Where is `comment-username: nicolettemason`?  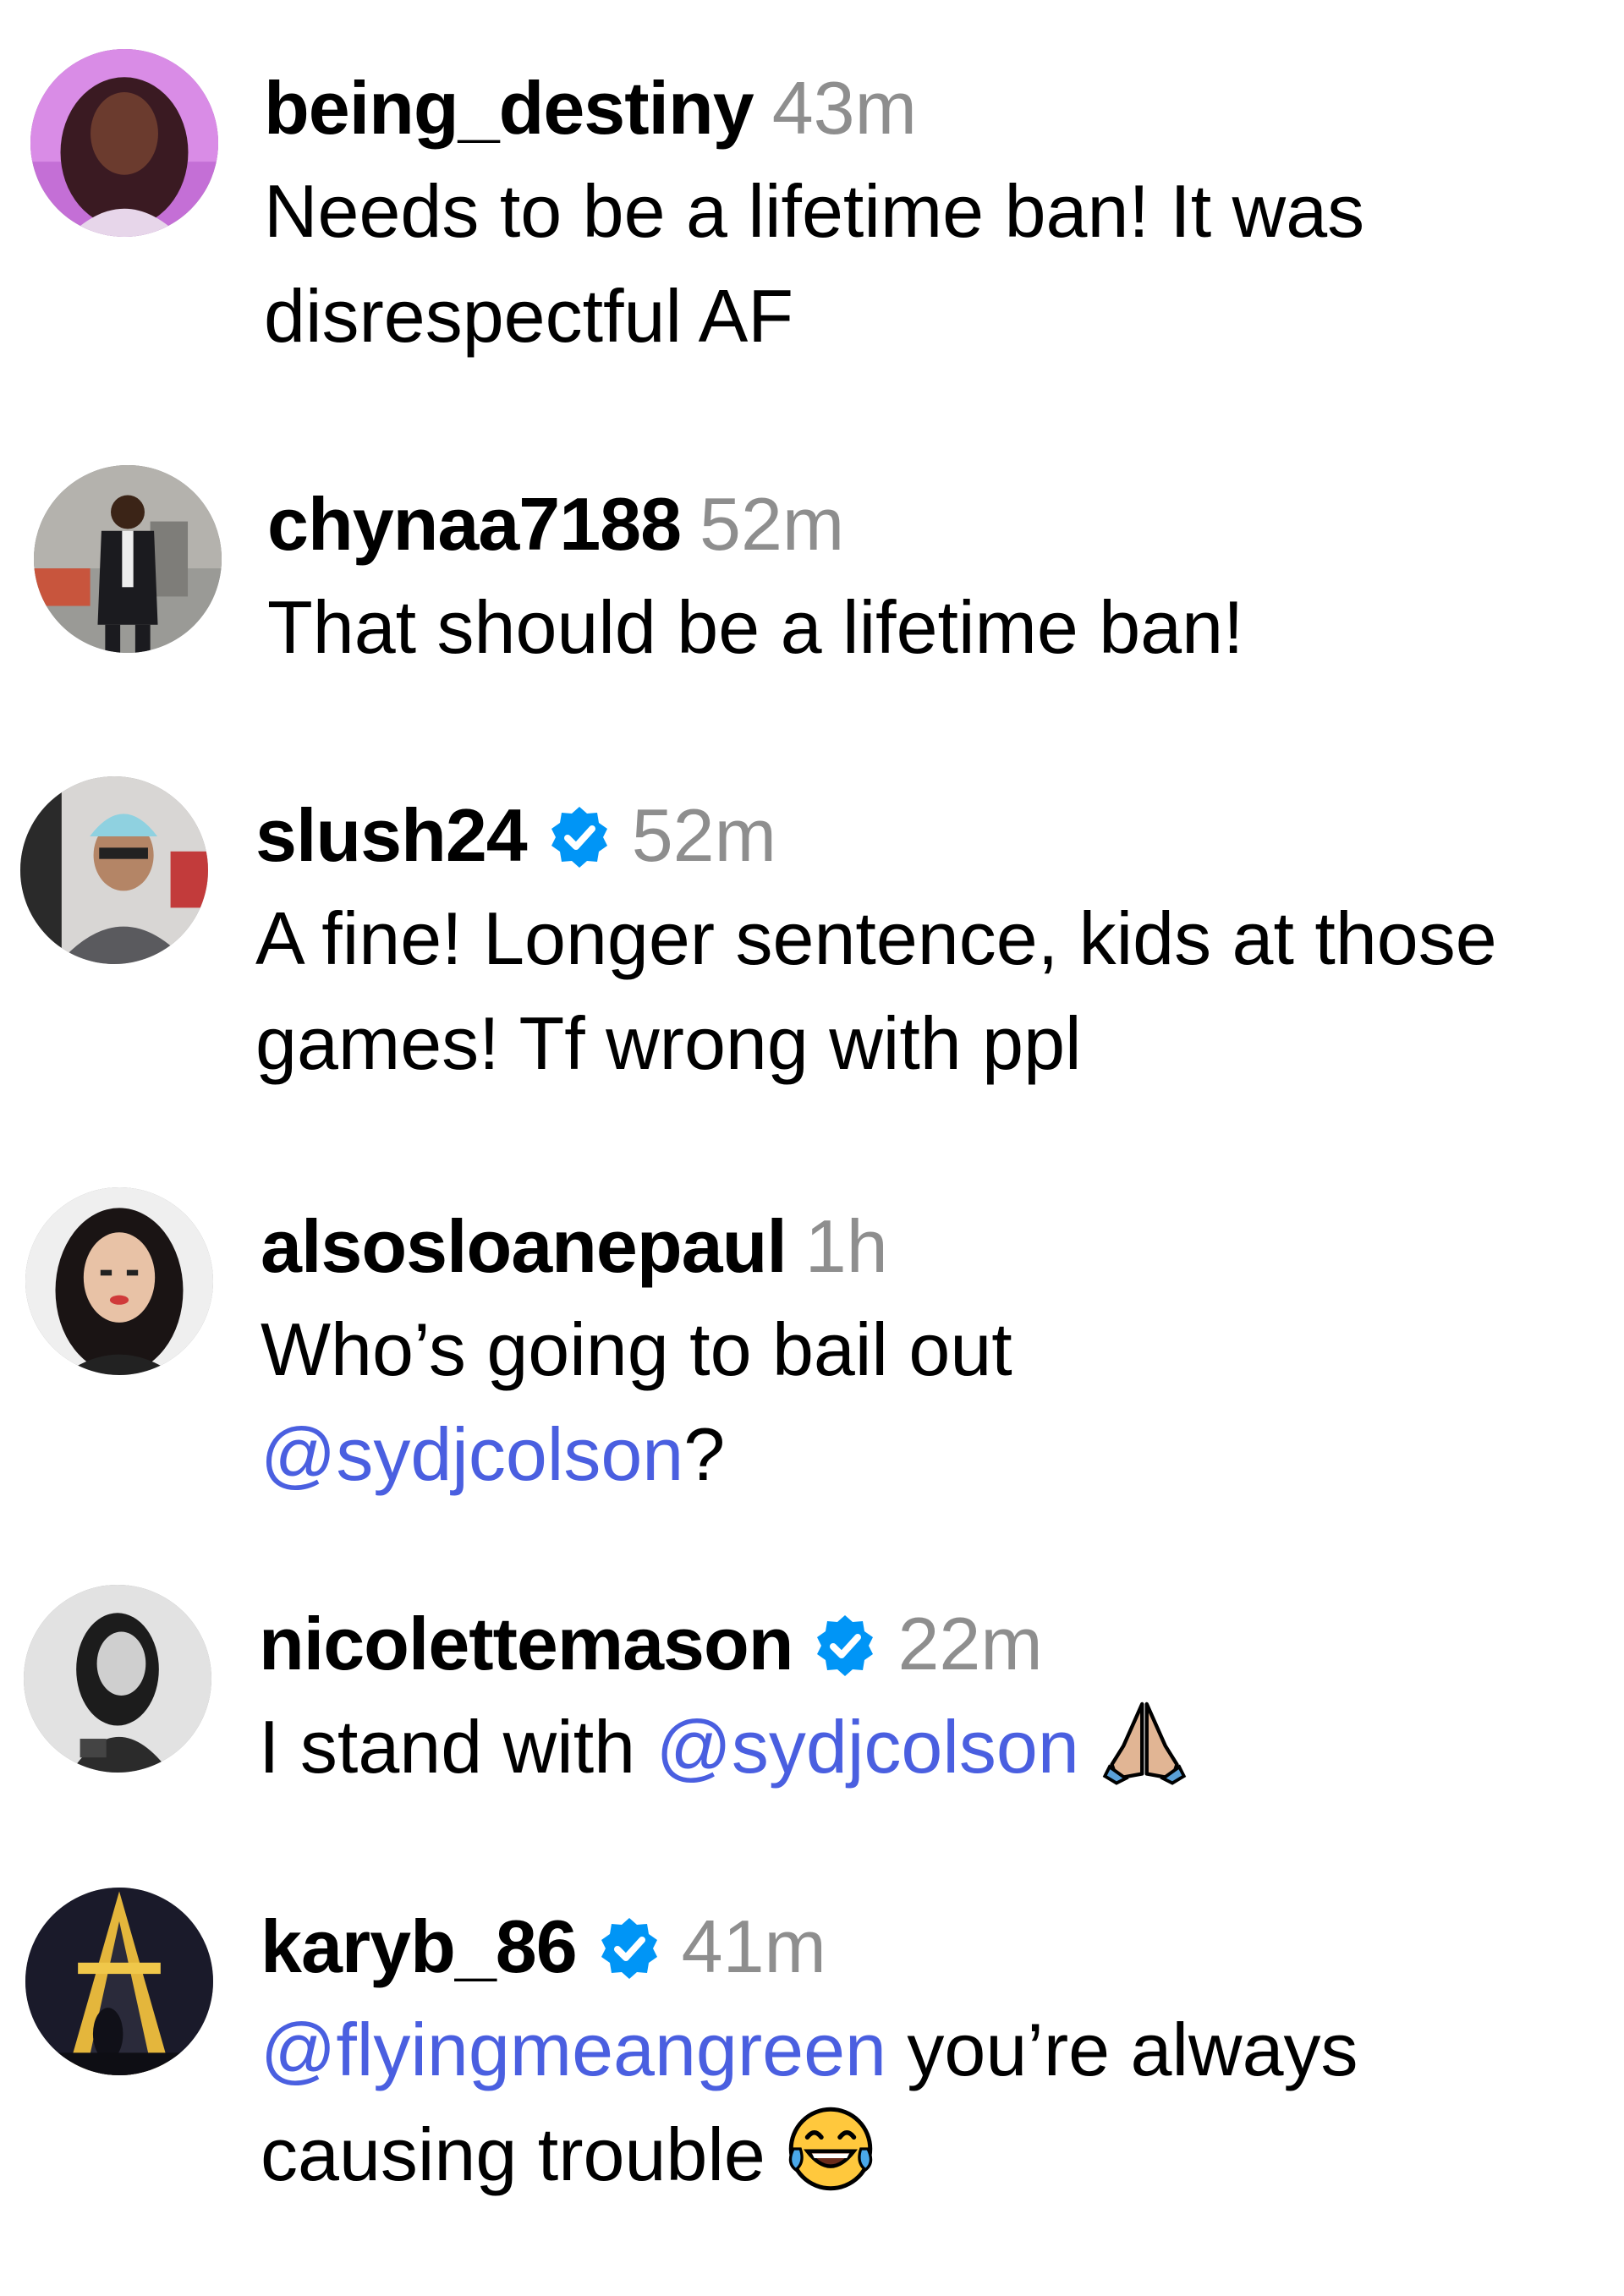 comment-username: nicolettemason is located at coordinates (526, 1644).